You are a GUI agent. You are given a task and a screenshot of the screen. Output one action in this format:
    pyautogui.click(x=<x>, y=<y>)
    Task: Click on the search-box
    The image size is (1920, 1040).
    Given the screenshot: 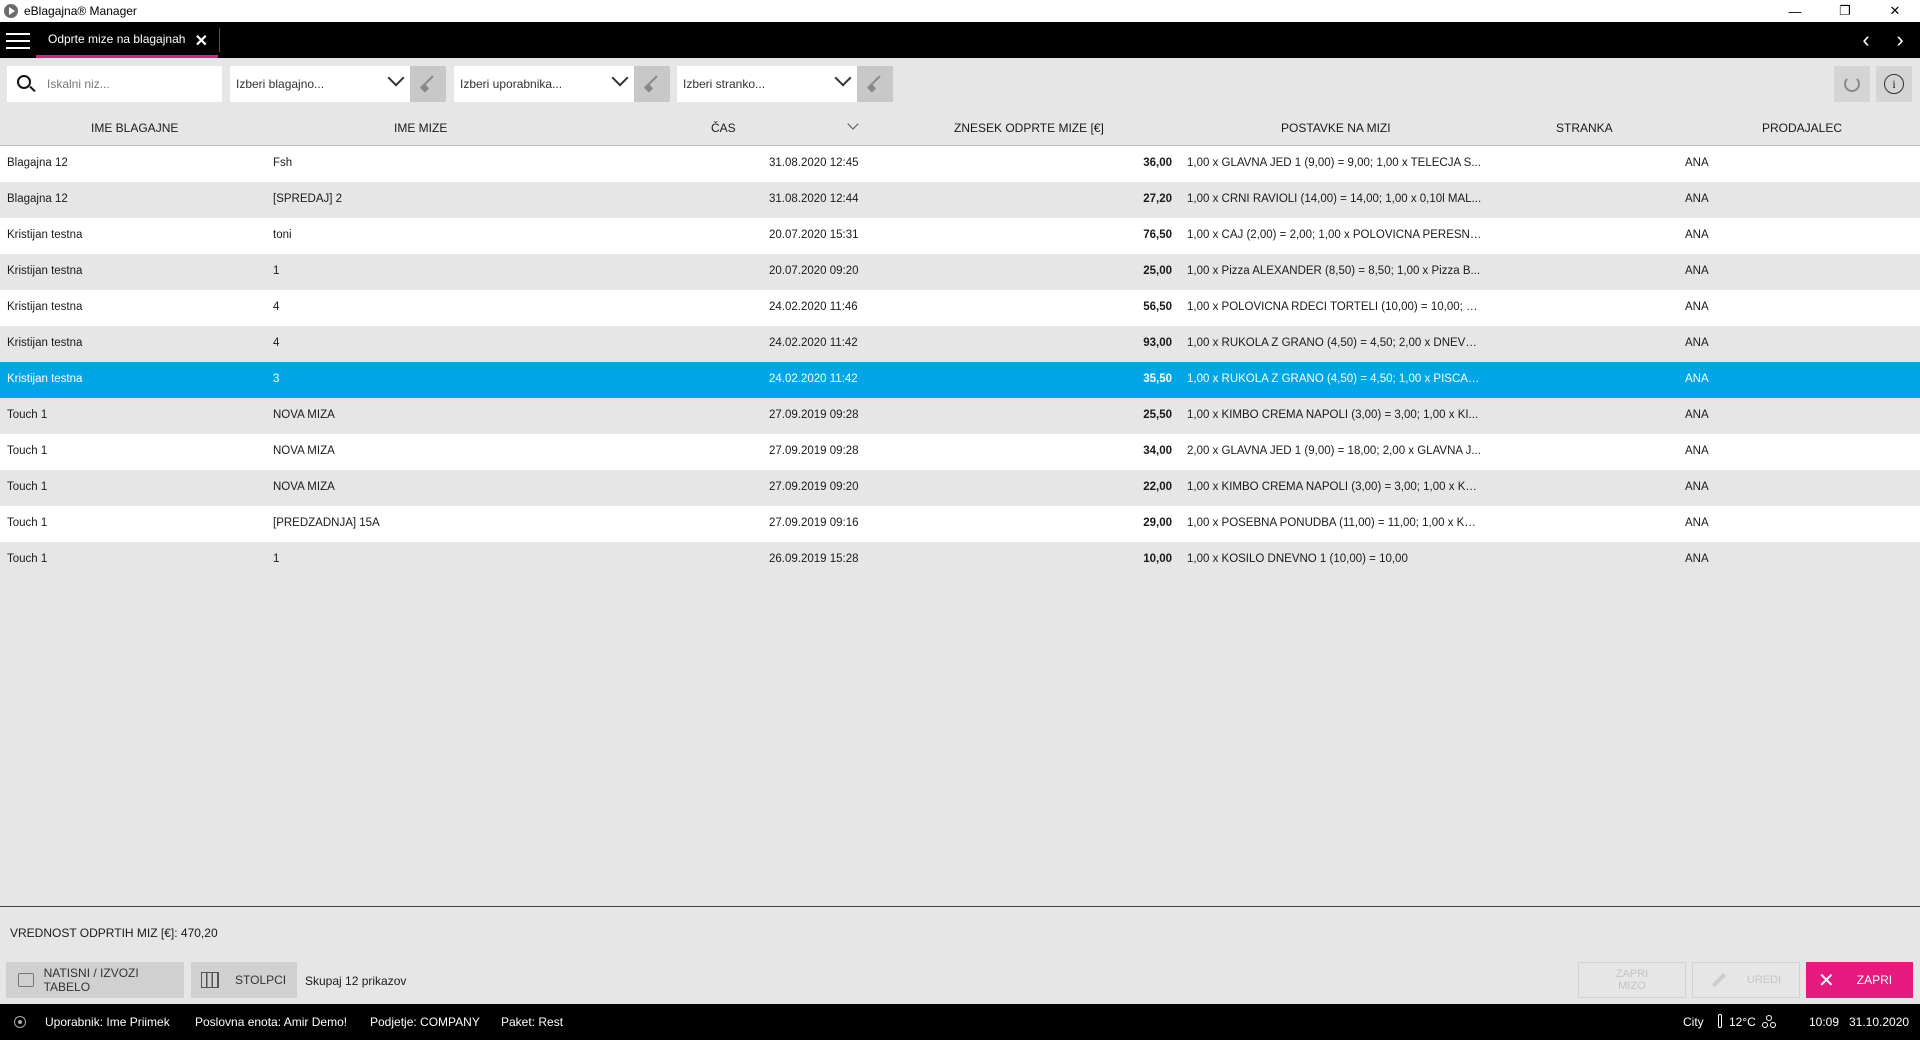 What is the action you would take?
    pyautogui.click(x=114, y=84)
    